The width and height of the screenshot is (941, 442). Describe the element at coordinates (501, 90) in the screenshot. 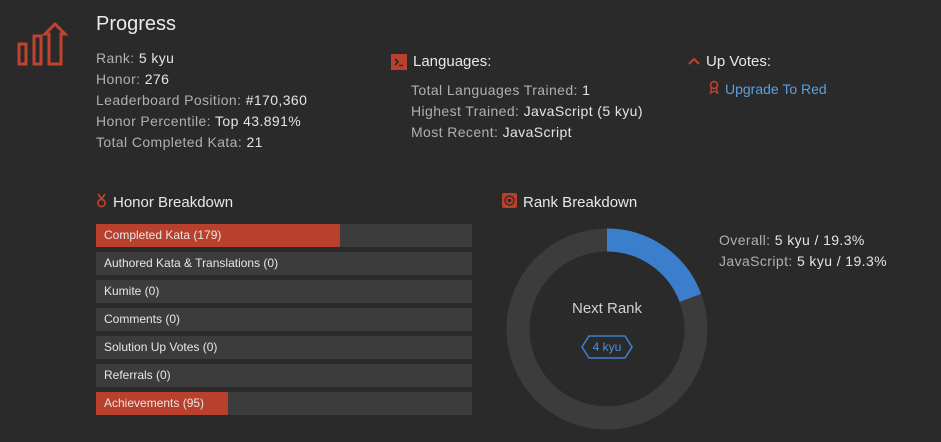

I see `stat-total-languages: Total Languages Trained: 1` at that location.